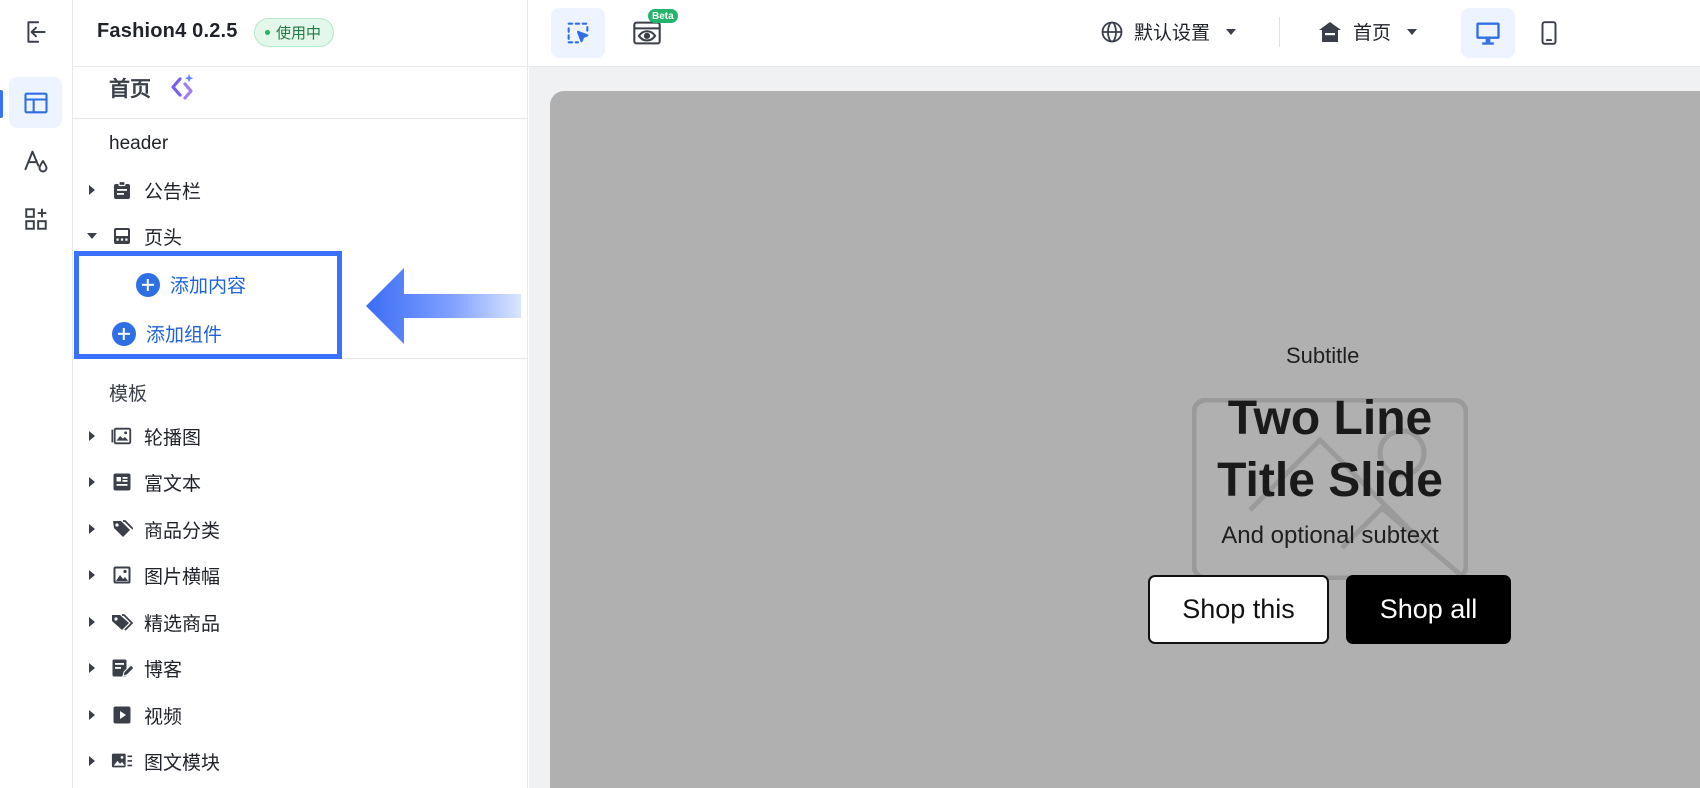 Image resolution: width=1700 pixels, height=788 pixels. Describe the element at coordinates (300, 436) in the screenshot. I see `tree-item-carousel: 轮播图` at that location.